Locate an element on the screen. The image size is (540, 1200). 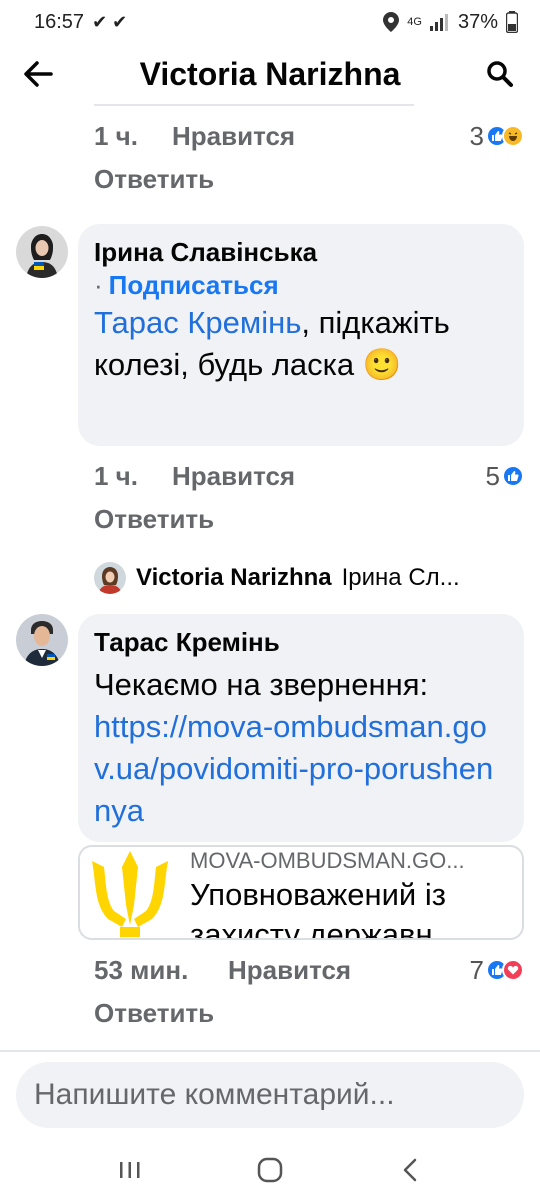
comment-composer is located at coordinates (270, 1095).